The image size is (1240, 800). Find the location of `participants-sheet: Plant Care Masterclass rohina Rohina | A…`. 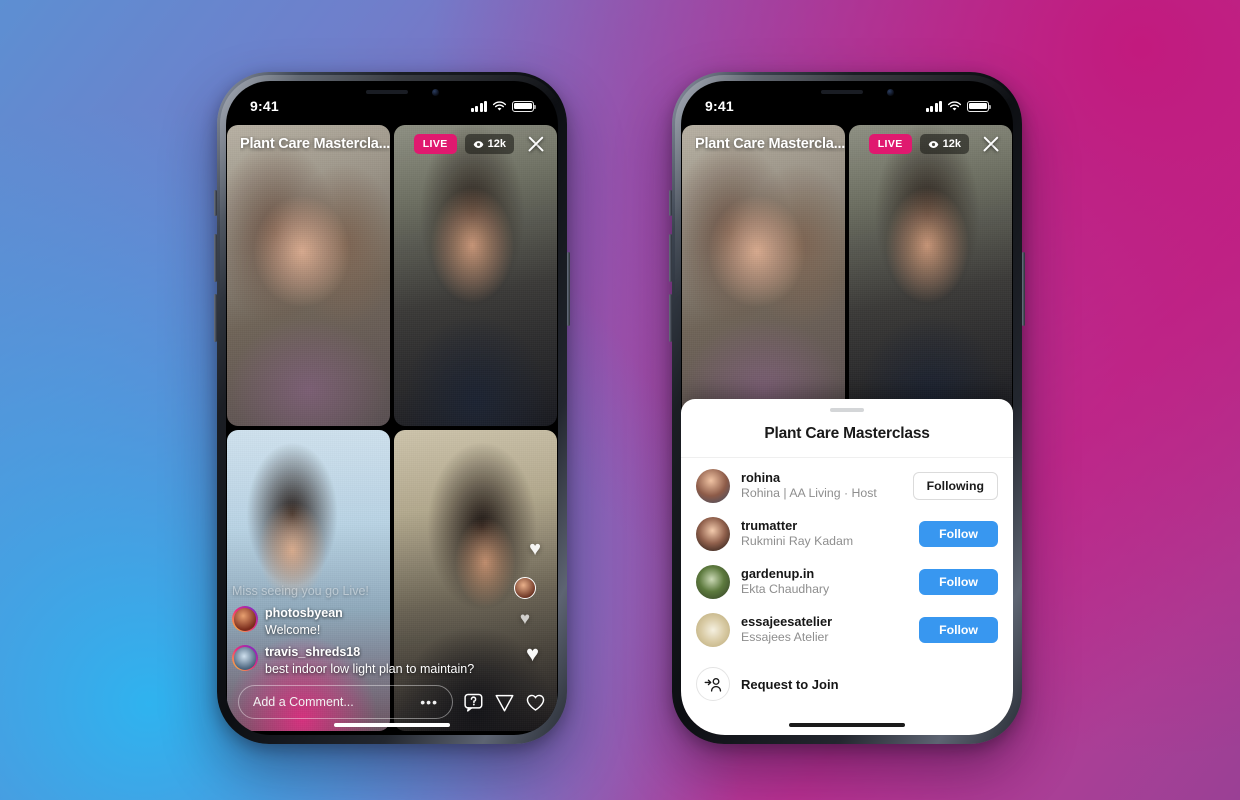

participants-sheet: Plant Care Masterclass rohina Rohina | A… is located at coordinates (847, 567).